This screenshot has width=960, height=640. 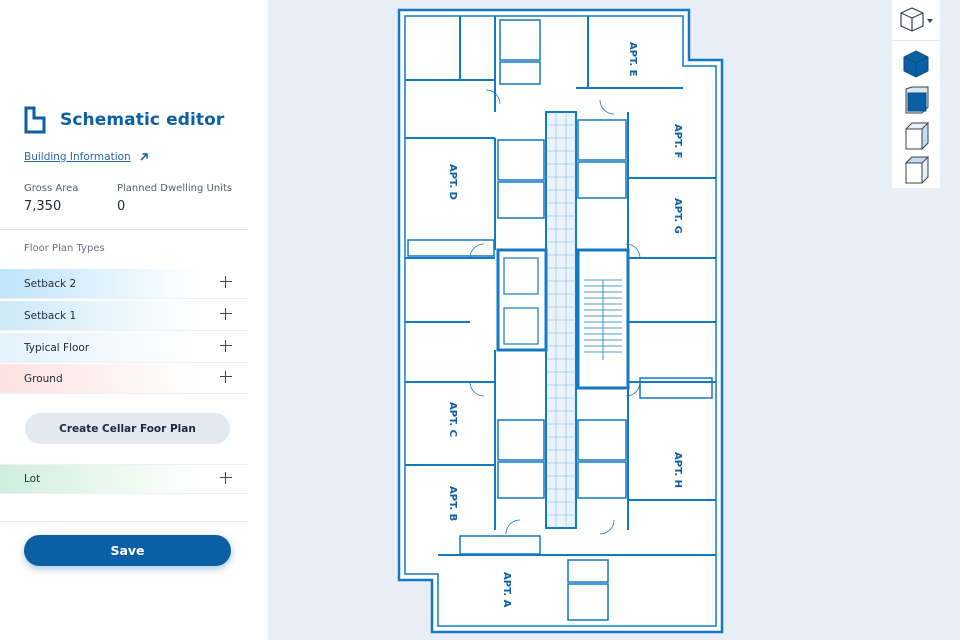 What do you see at coordinates (32, 479) in the screenshot?
I see `floor-row-label: Lot` at bounding box center [32, 479].